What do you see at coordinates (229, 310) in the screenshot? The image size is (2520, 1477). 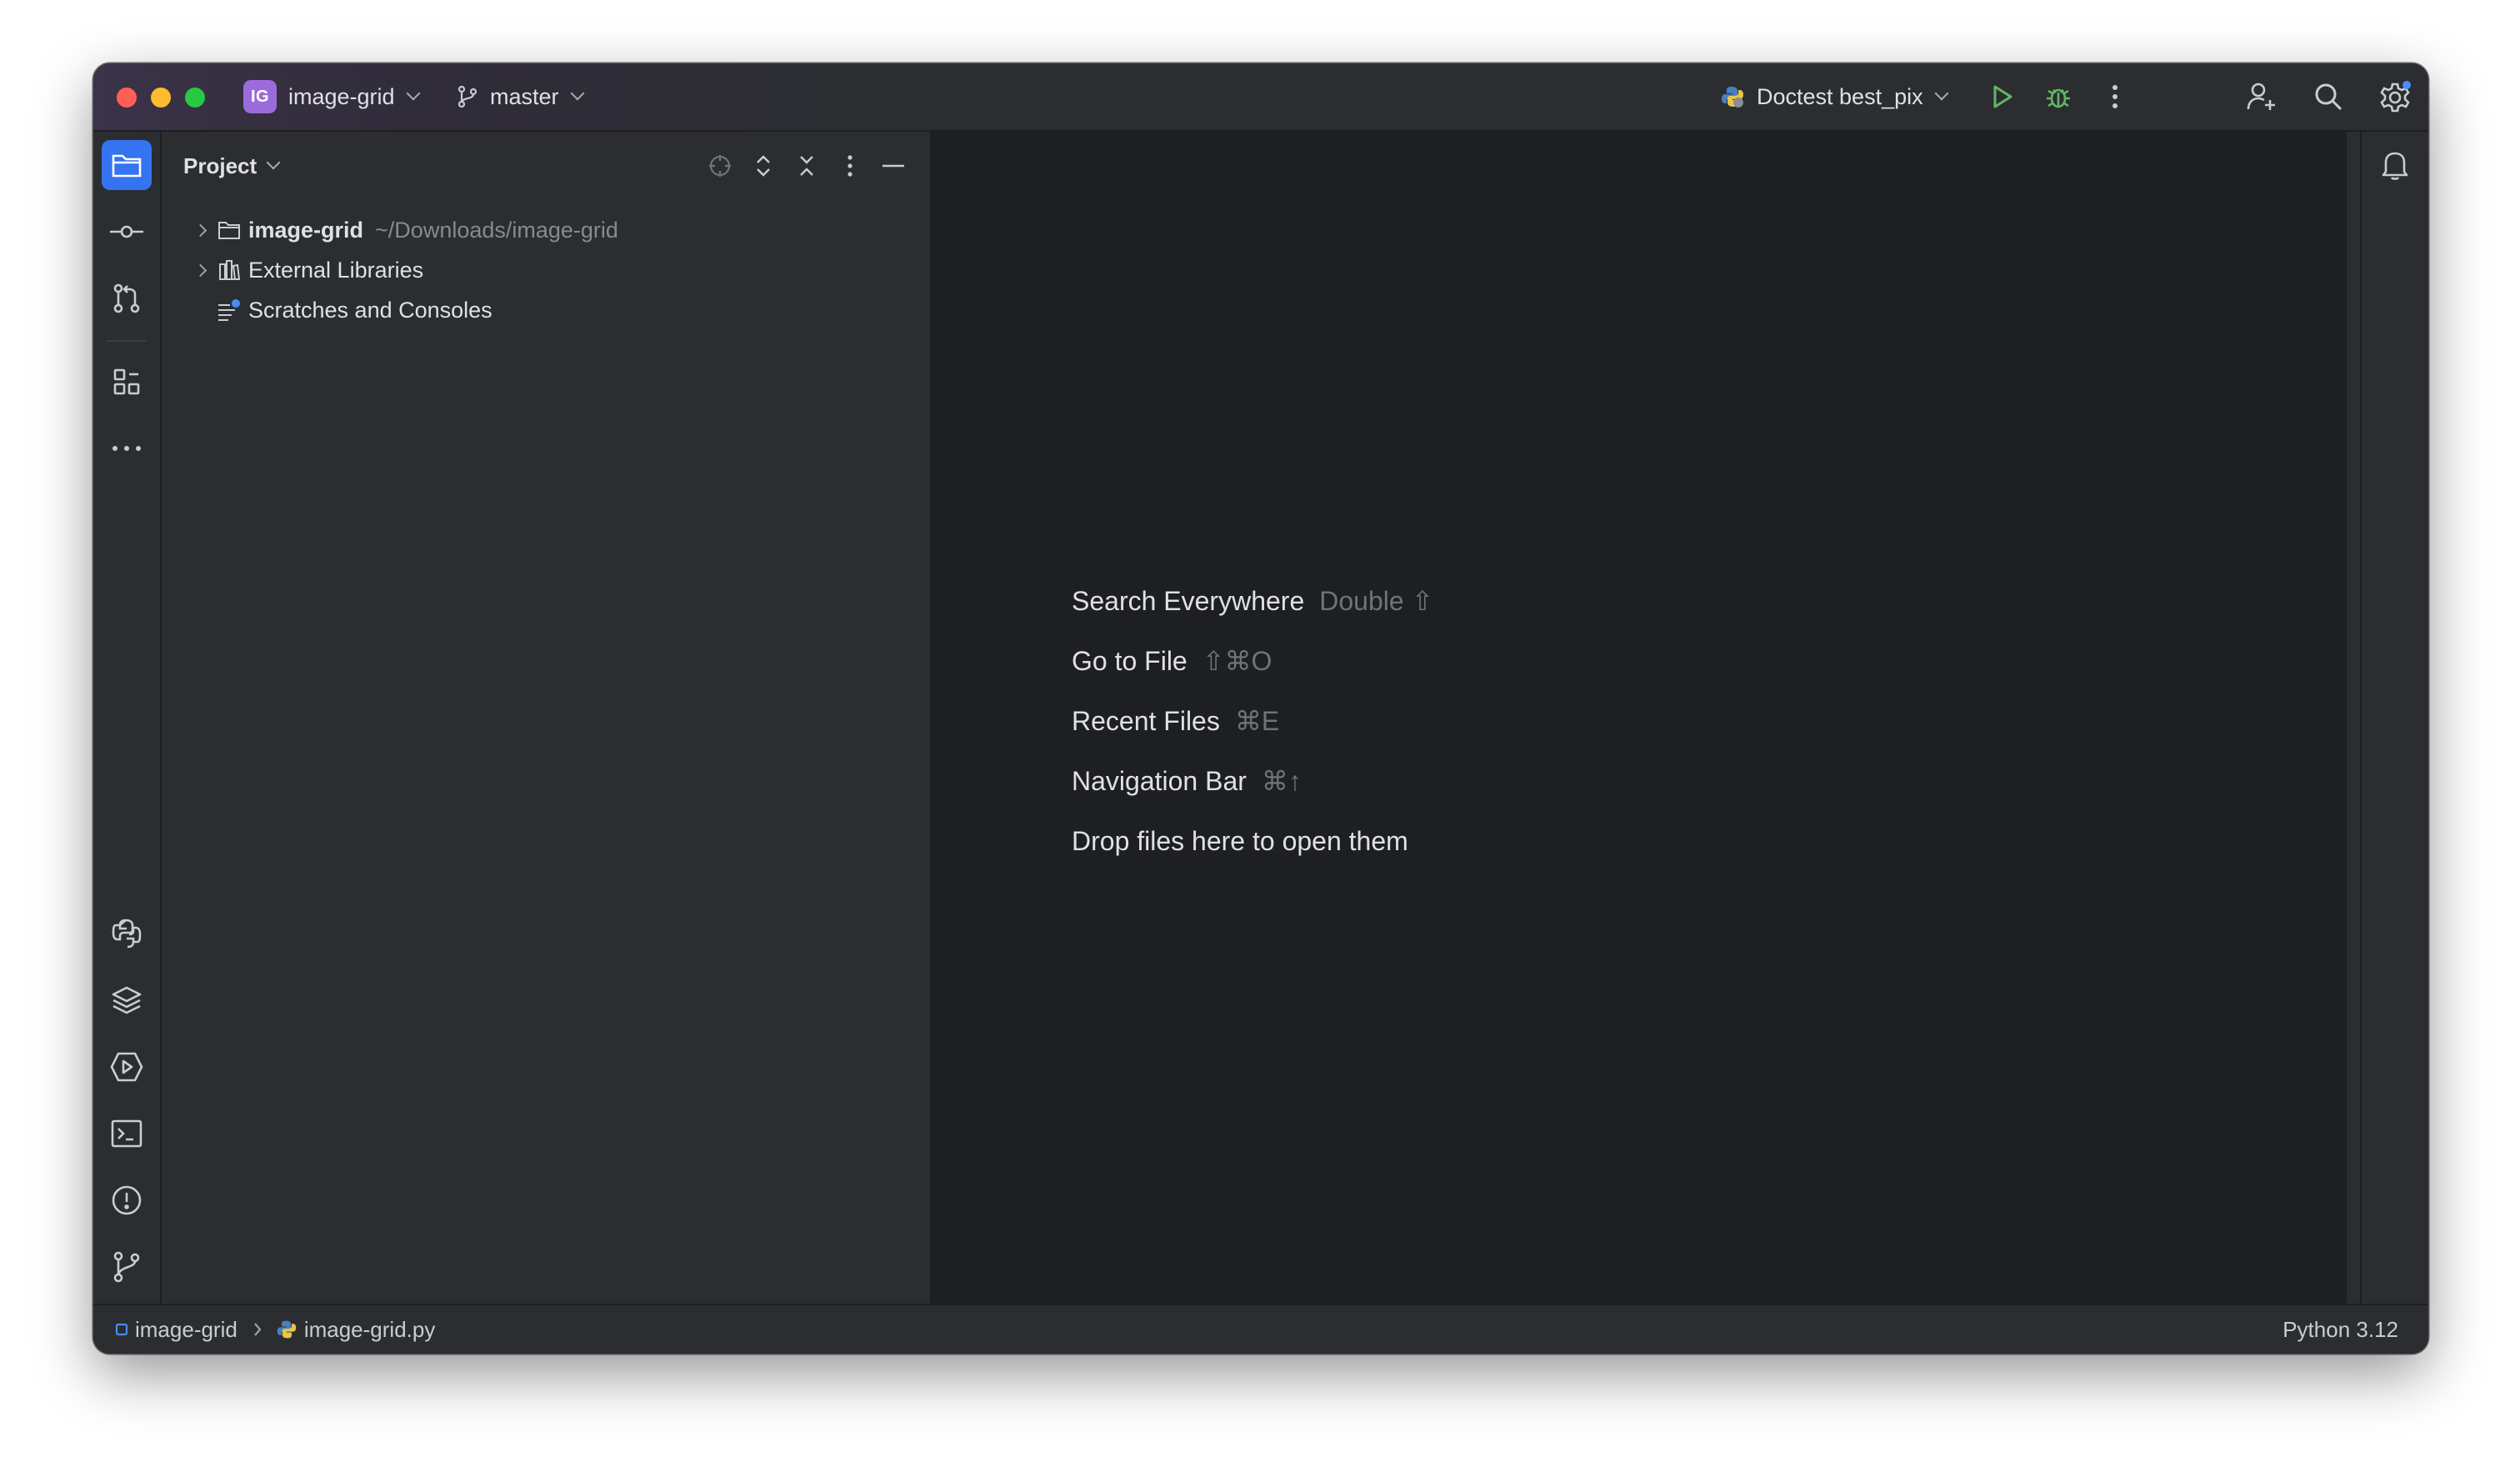 I see `scratches-icon` at bounding box center [229, 310].